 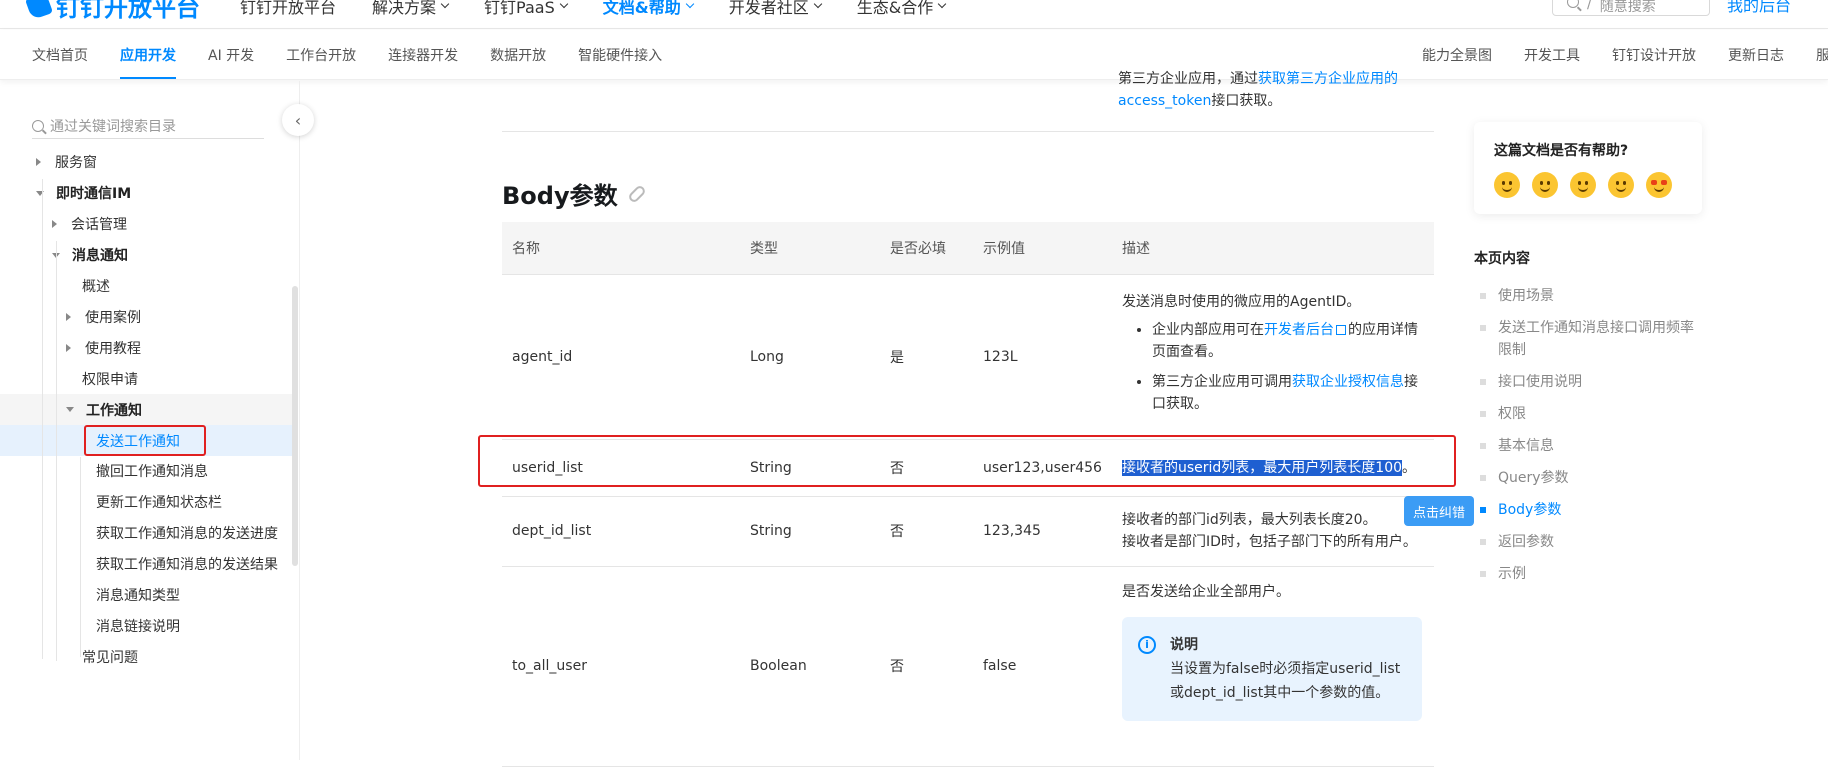 I want to click on subnav-tab: 智能硬件接入, so click(x=620, y=55).